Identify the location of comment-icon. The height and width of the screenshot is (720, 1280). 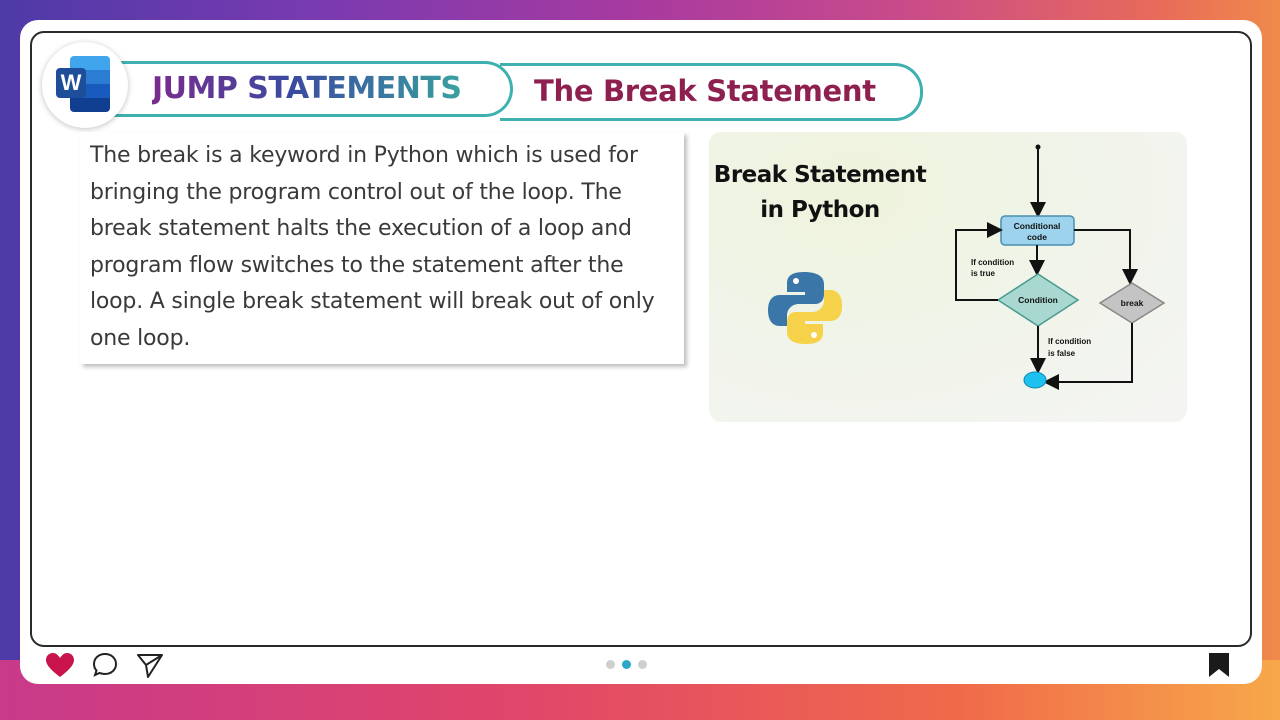
(105, 665).